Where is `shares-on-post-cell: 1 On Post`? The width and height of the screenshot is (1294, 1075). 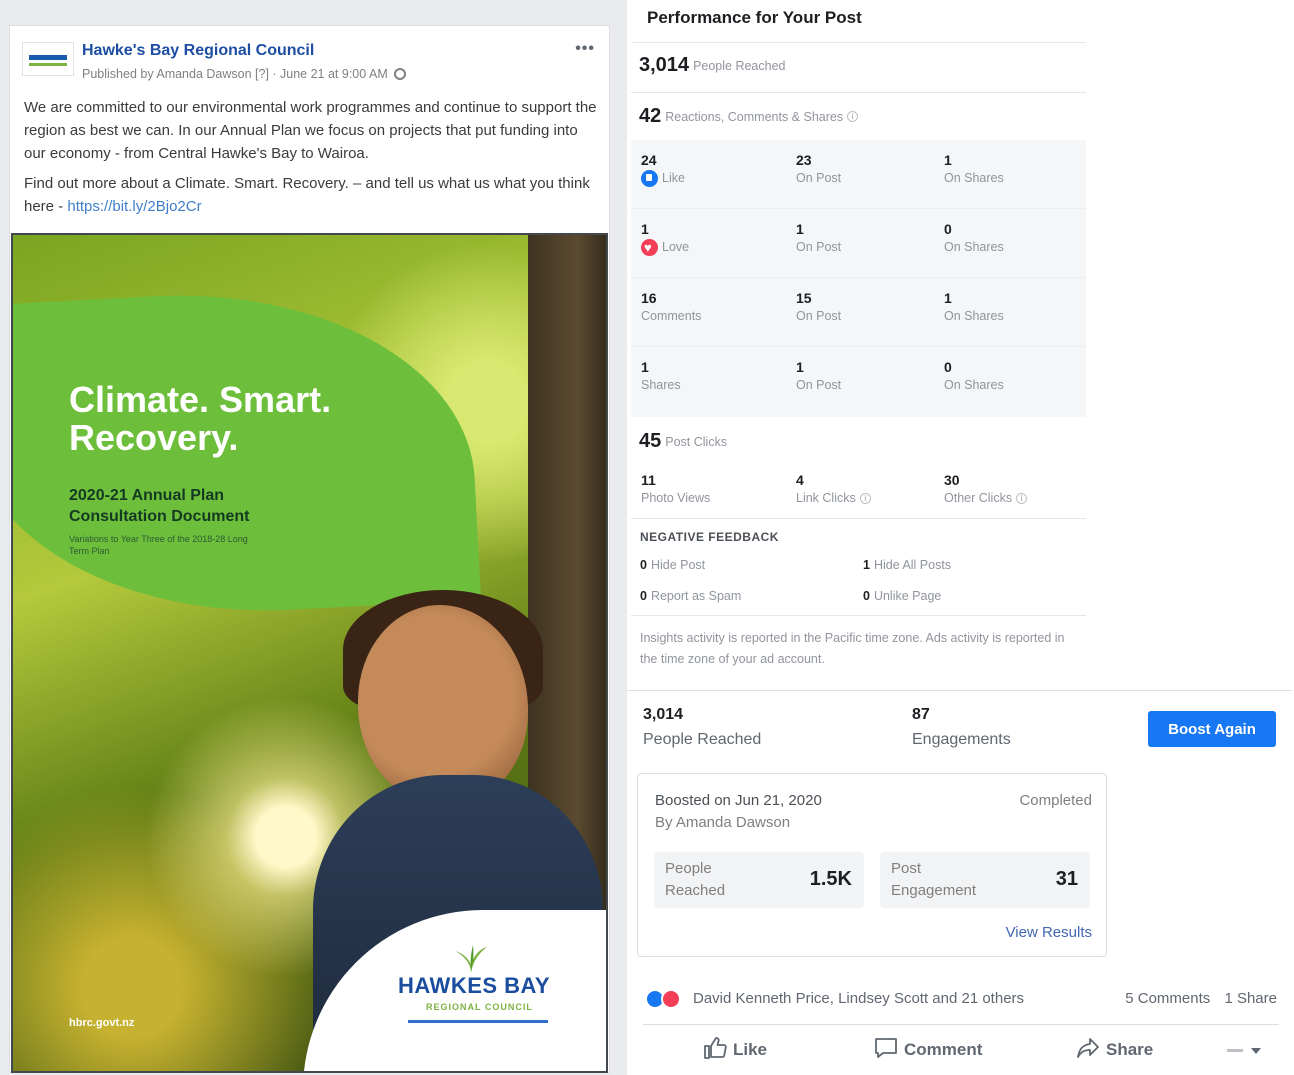
shares-on-post-cell: 1 On Post is located at coordinates (871, 376).